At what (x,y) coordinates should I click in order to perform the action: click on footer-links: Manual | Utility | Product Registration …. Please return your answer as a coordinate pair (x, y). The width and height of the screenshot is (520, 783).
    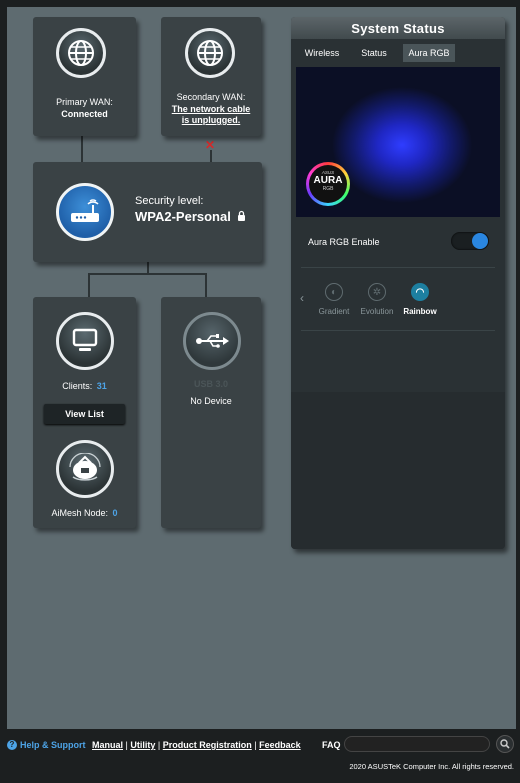
    Looking at the image, I should click on (196, 745).